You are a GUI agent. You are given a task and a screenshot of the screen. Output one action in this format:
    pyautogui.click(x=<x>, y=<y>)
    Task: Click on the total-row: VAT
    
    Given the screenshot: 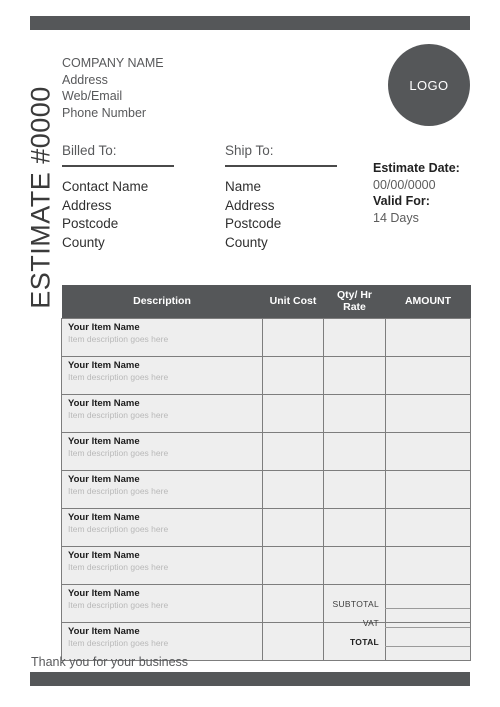 What is the action you would take?
    pyautogui.click(x=385, y=620)
    